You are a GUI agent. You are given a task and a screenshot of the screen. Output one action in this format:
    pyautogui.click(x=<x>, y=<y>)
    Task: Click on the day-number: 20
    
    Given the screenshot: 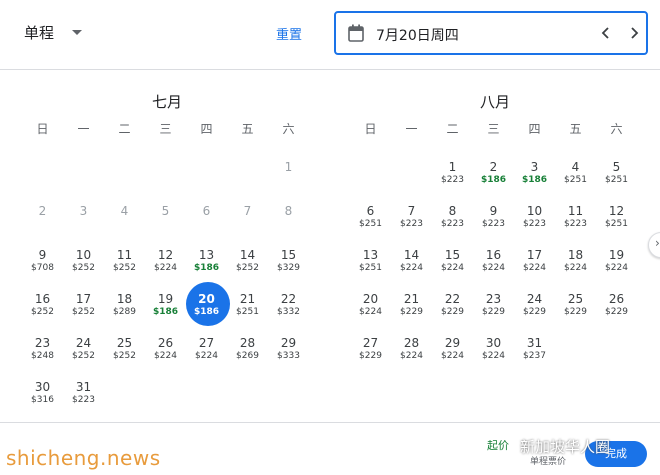 What is the action you would take?
    pyautogui.click(x=206, y=299)
    